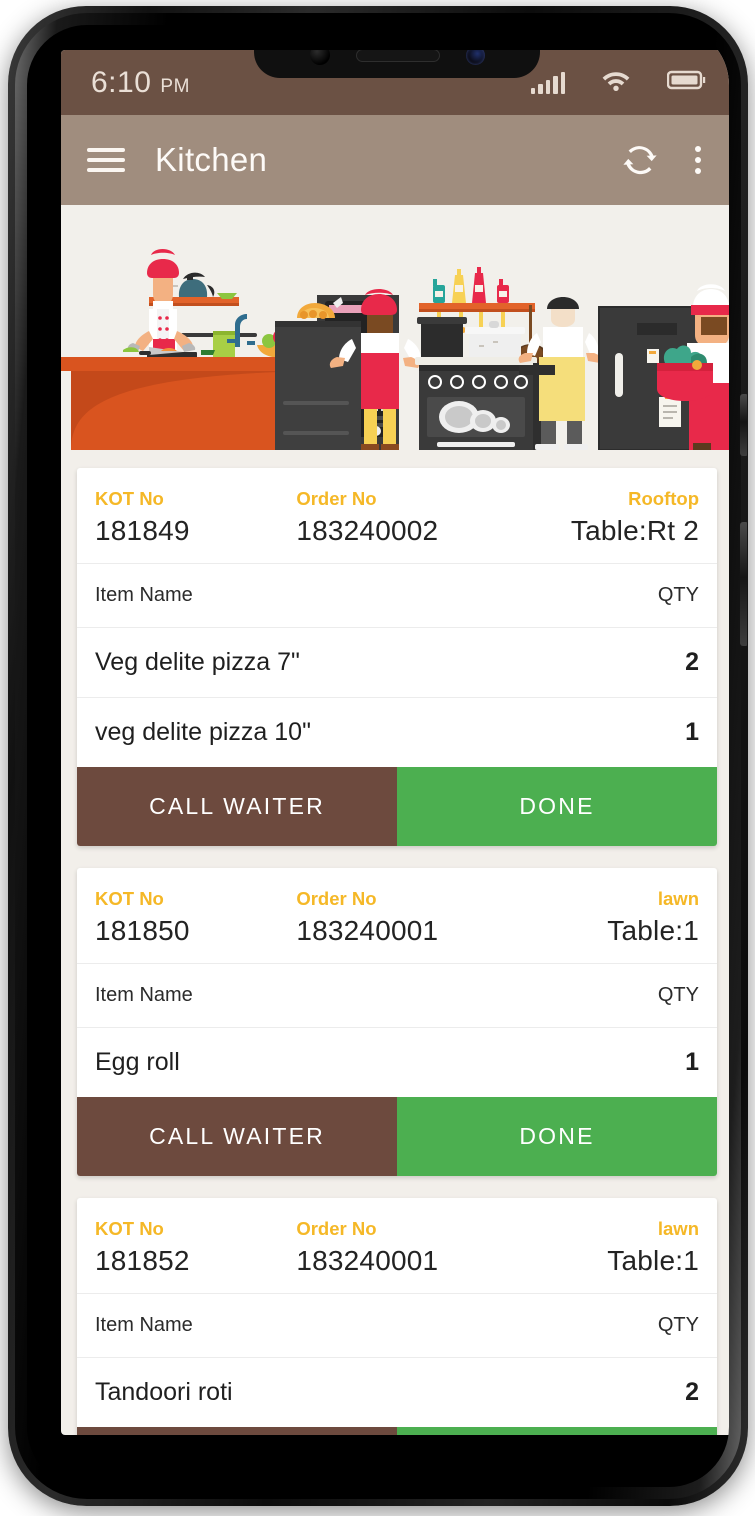 The image size is (755, 1516). What do you see at coordinates (665, 160) in the screenshot?
I see `app-bar-actions` at bounding box center [665, 160].